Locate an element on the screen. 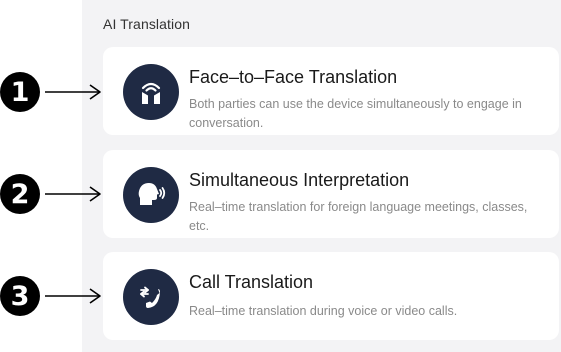  card-title: Face–to–Face Translation is located at coordinates (293, 77).